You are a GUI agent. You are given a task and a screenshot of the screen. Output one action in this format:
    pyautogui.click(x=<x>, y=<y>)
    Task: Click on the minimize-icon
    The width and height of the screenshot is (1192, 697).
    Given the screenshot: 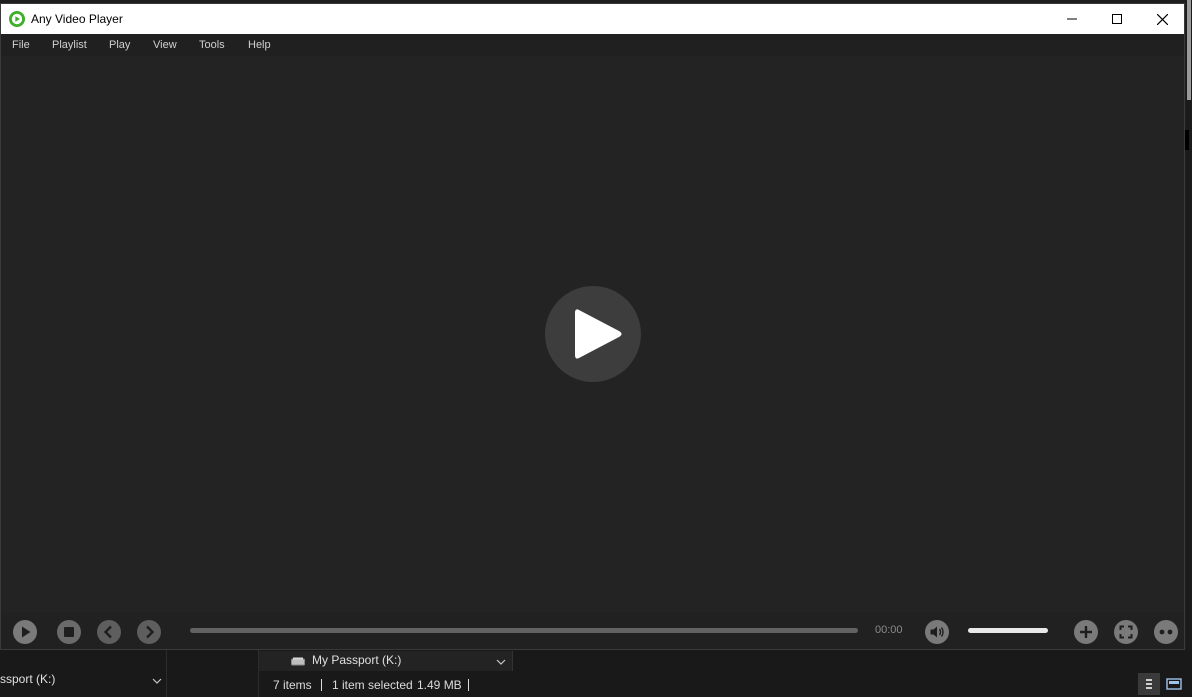 What is the action you would take?
    pyautogui.click(x=1072, y=19)
    